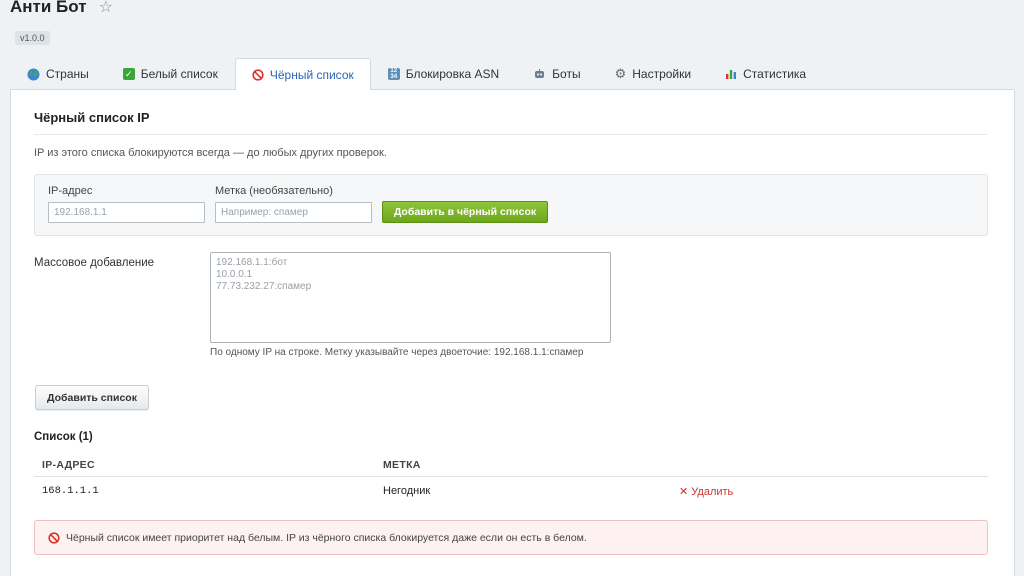 The height and width of the screenshot is (576, 1024). Describe the element at coordinates (731, 74) in the screenshot. I see `bar-chart-icon` at that location.